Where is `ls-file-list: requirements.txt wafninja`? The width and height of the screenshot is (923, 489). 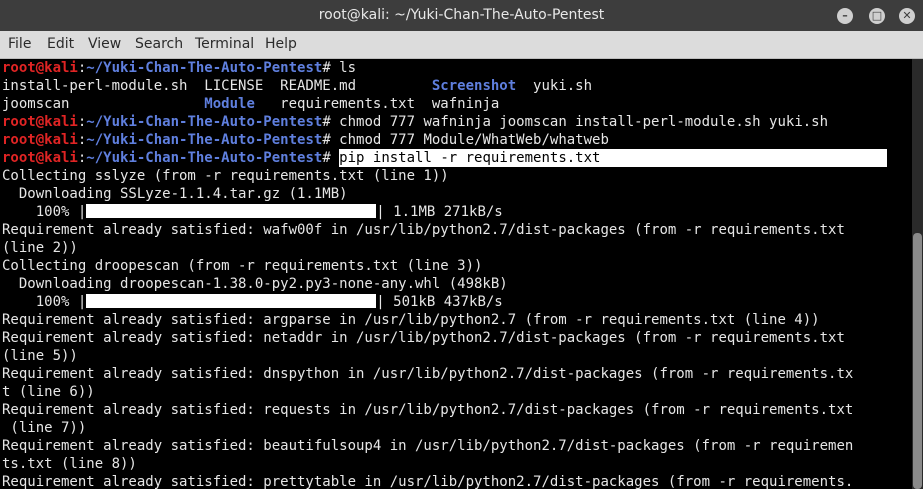
ls-file-list: requirements.txt wafninja is located at coordinates (377, 104).